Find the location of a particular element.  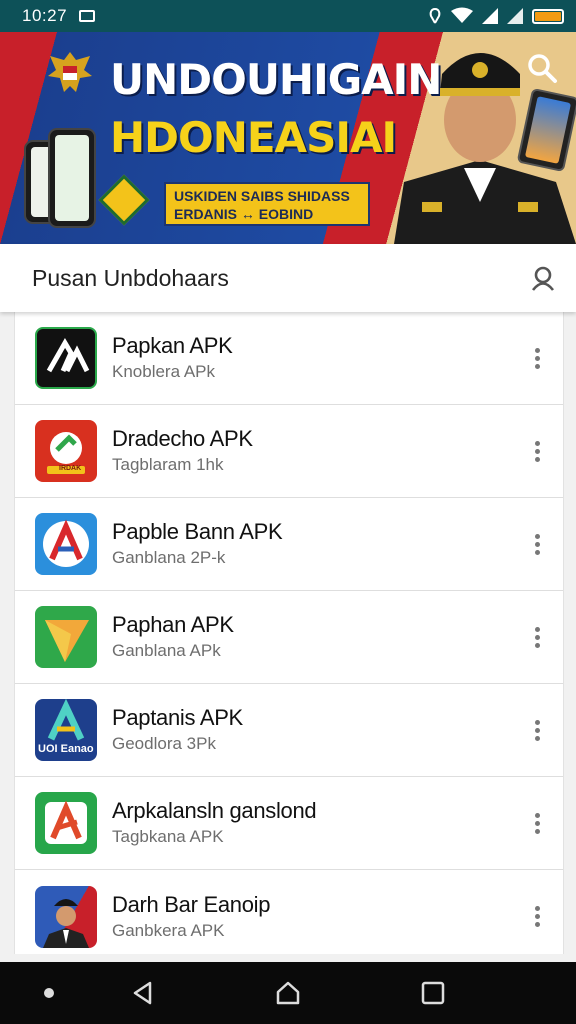

pink-logo-icon is located at coordinates (66, 358).